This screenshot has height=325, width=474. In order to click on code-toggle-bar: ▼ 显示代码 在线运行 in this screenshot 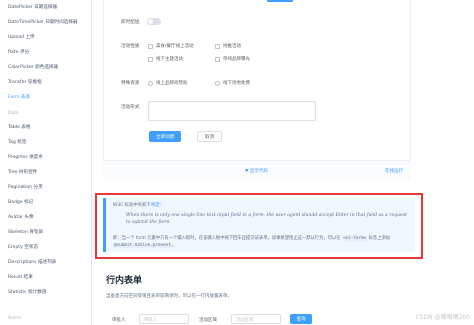, I will do `click(257, 170)`.